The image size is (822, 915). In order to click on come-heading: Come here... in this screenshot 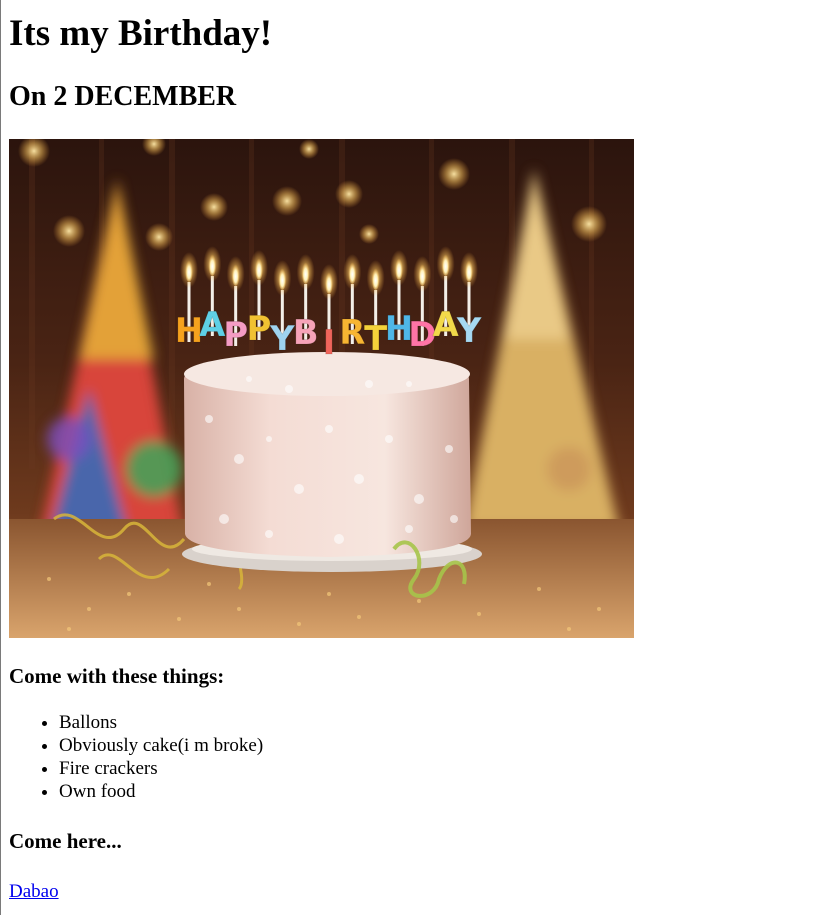, I will do `click(65, 841)`.